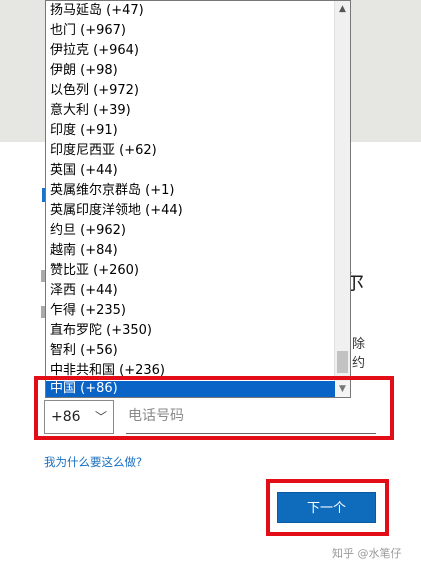  I want to click on list-item: 越南 (+84), so click(190, 251).